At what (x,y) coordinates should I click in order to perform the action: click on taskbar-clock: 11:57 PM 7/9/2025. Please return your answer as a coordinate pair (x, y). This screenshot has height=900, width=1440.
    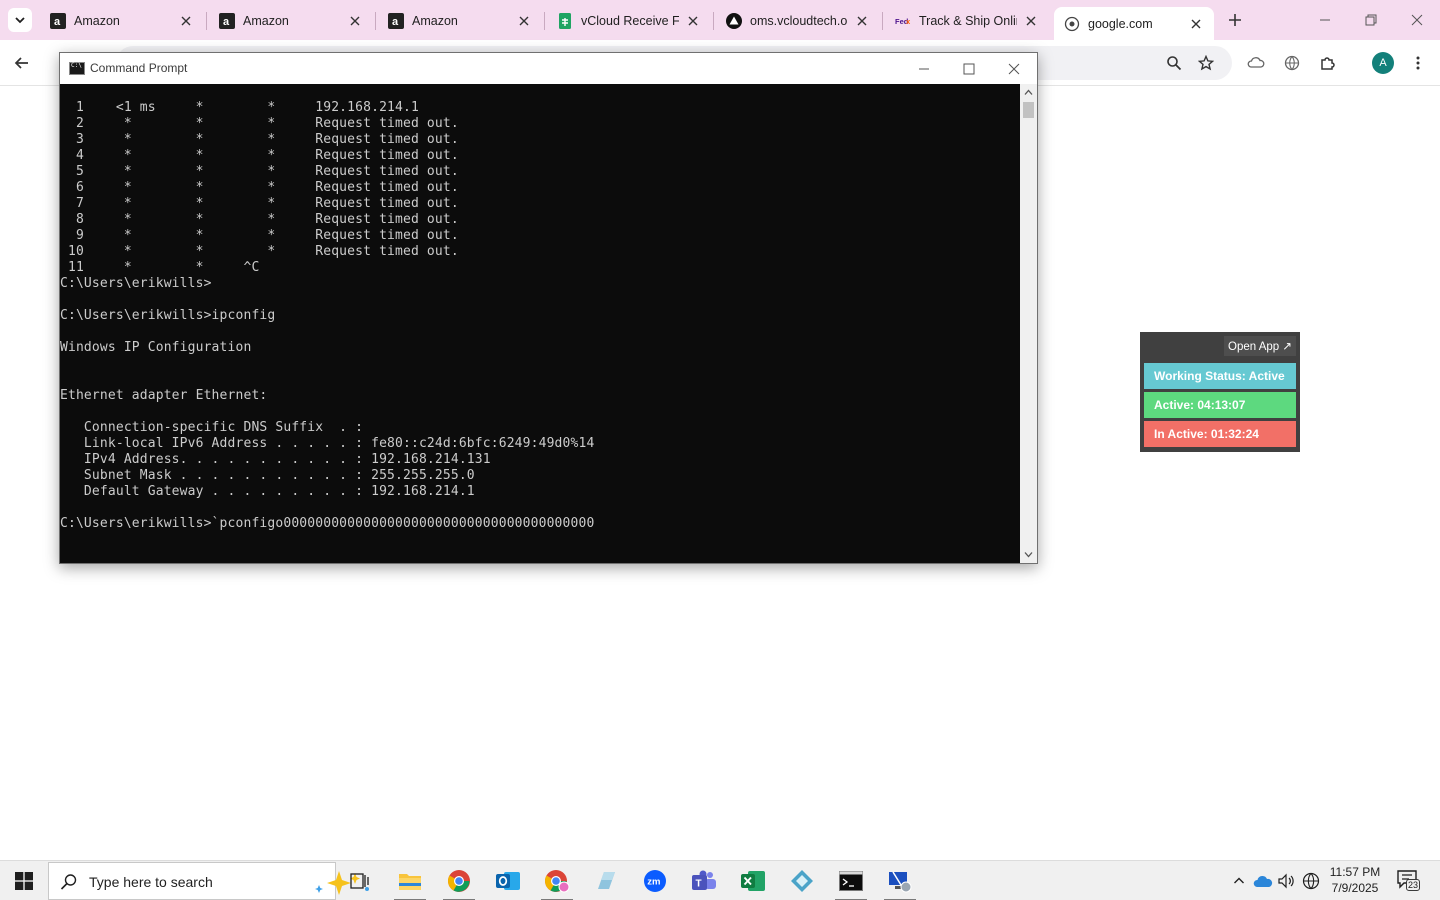
    Looking at the image, I should click on (1355, 880).